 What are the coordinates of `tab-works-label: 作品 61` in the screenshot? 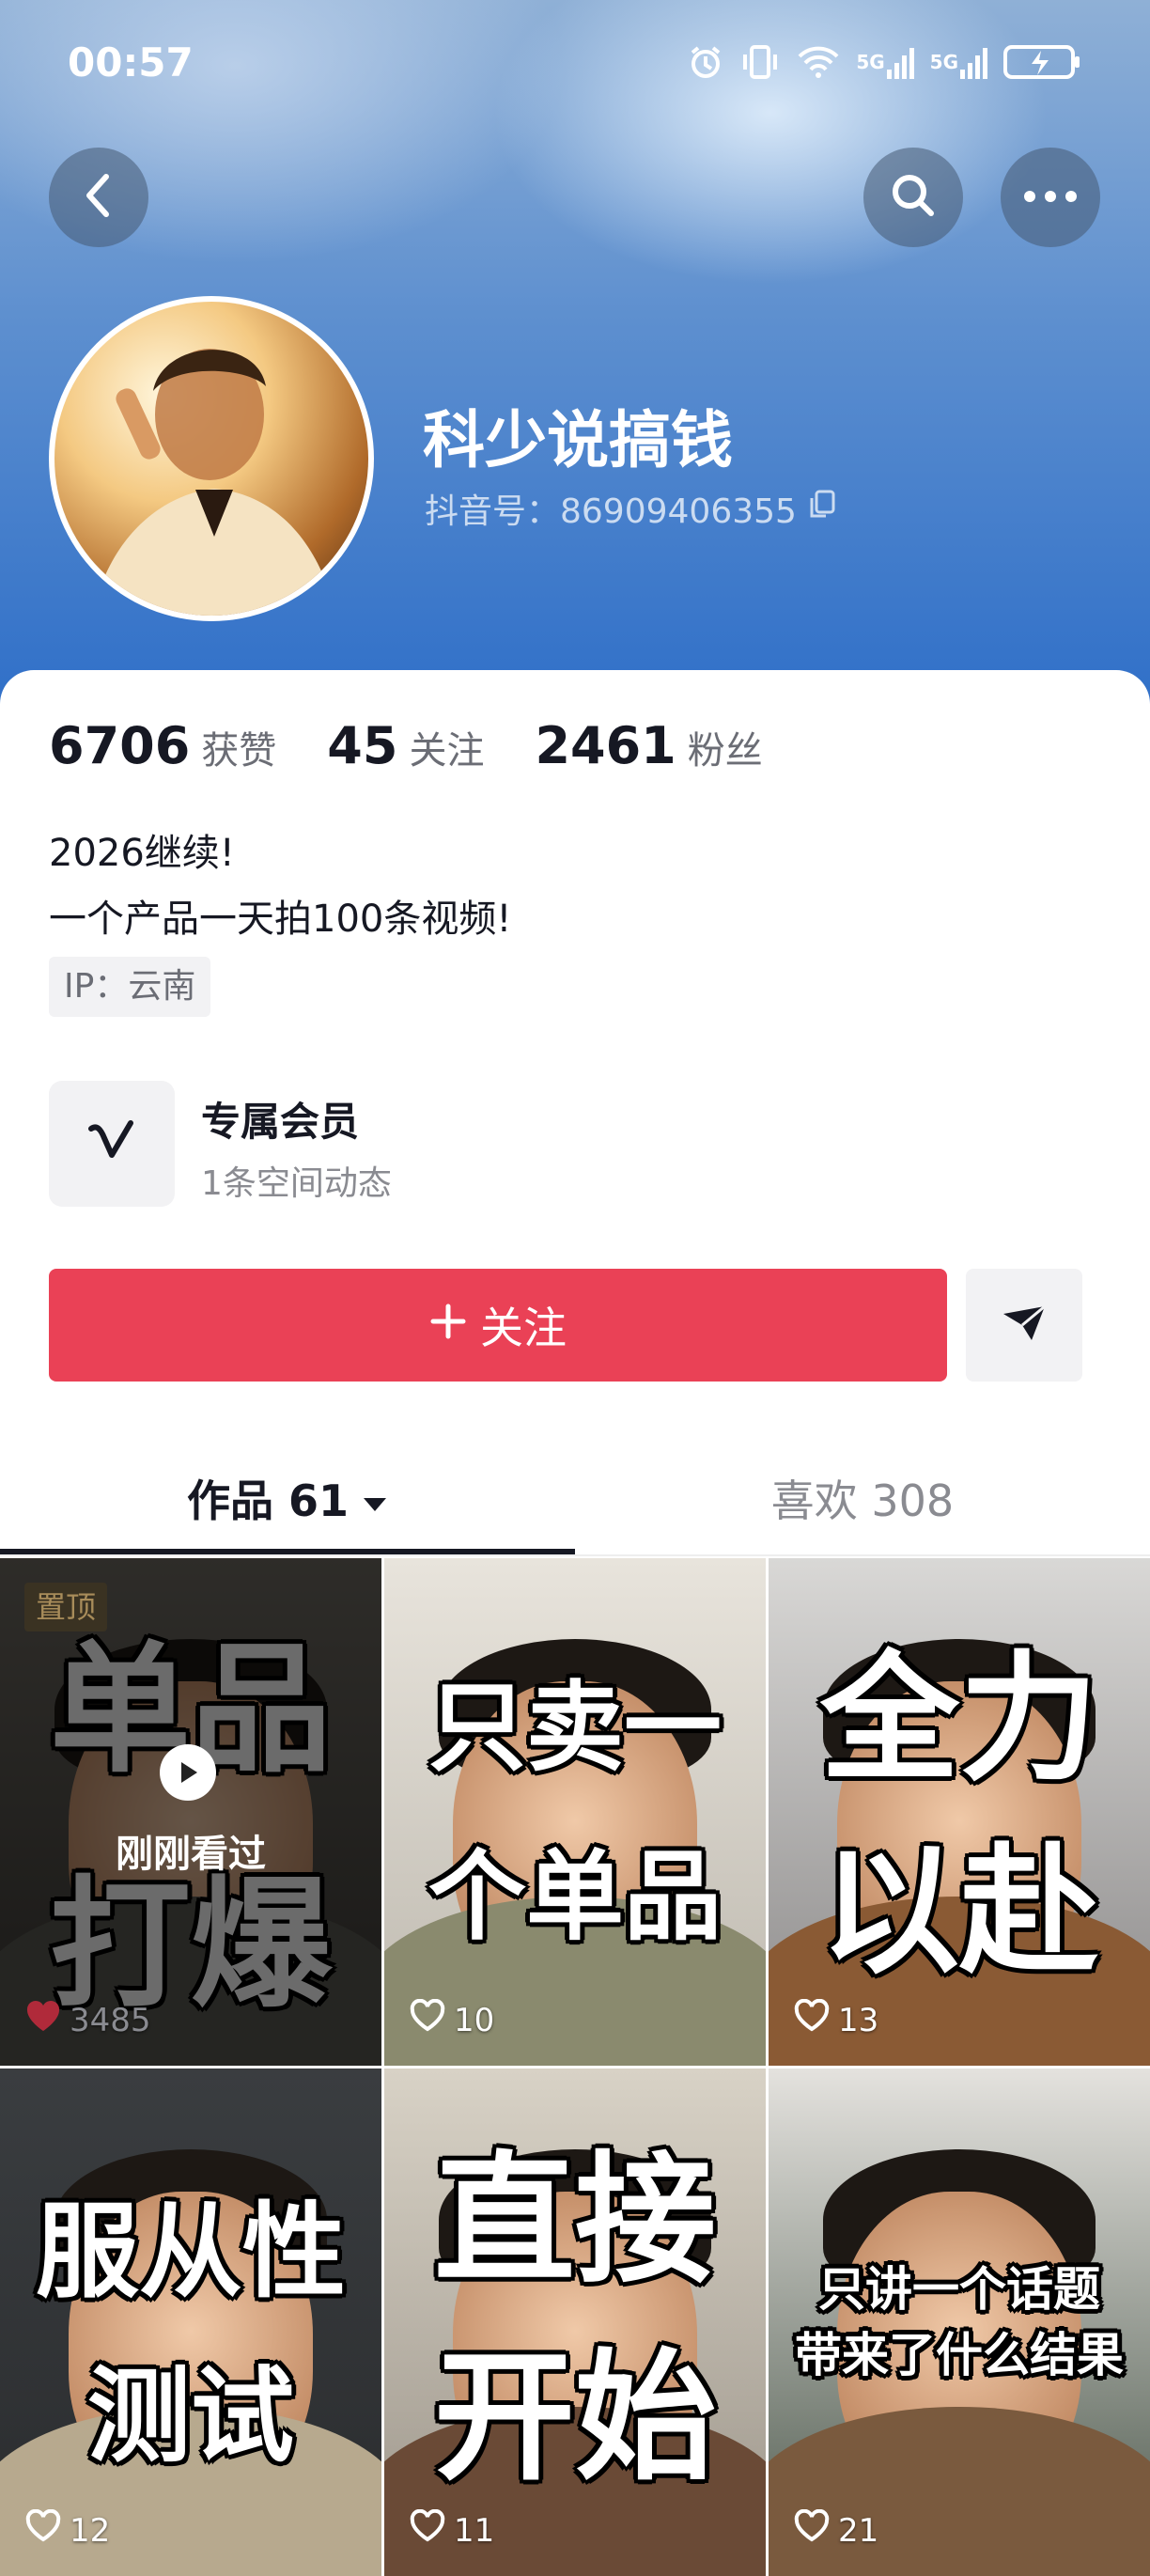 It's located at (268, 1500).